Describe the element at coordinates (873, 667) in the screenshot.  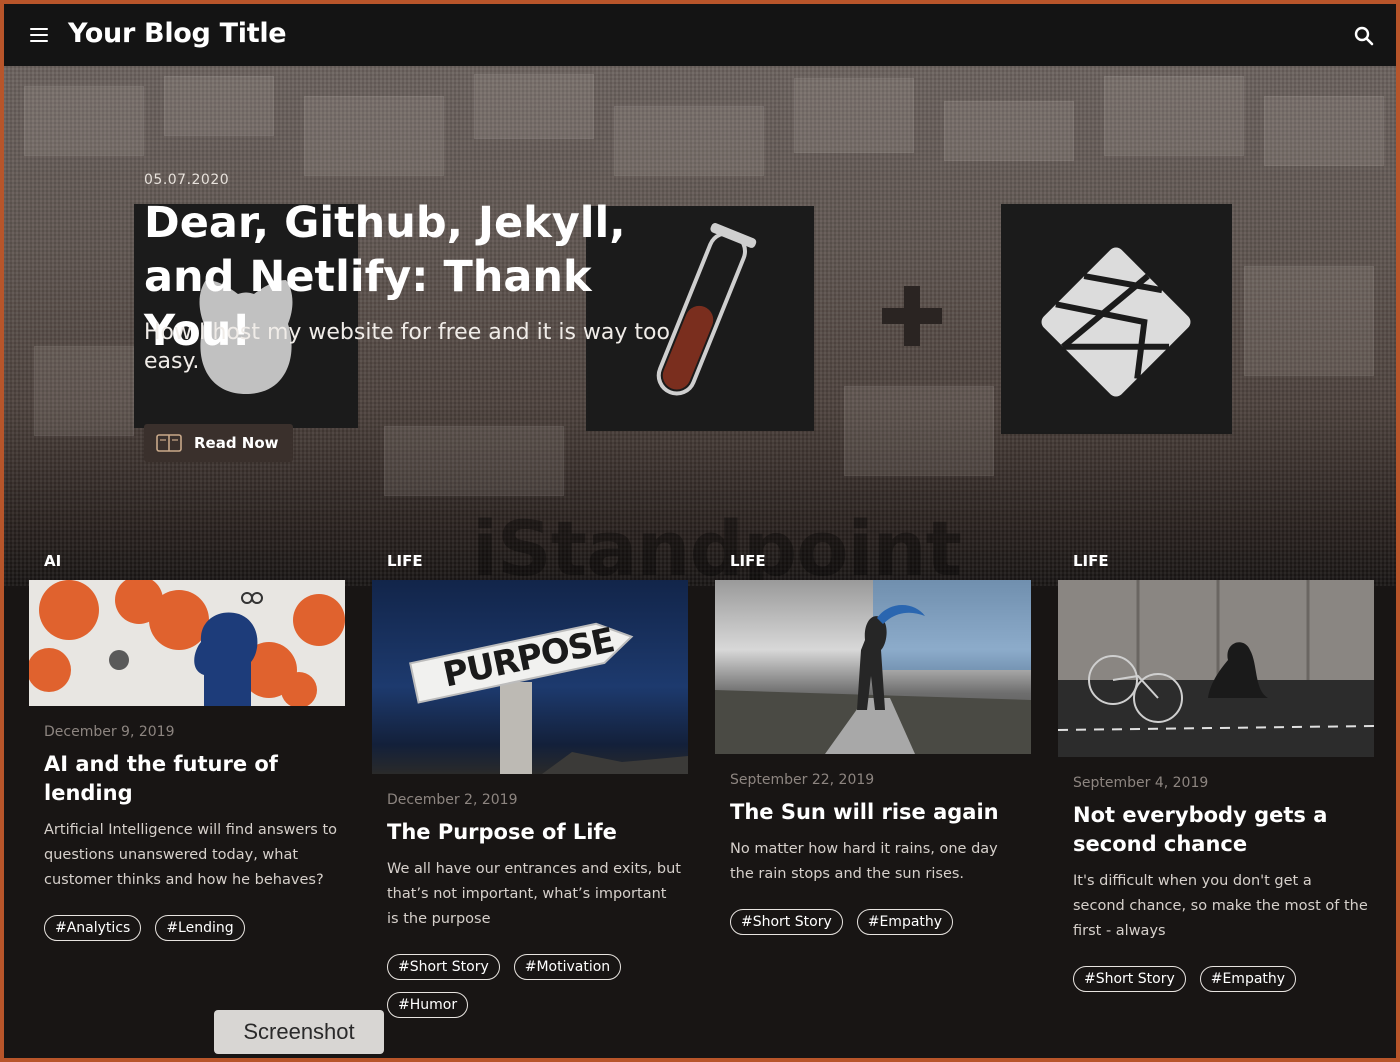
I see `card-image-rain` at that location.